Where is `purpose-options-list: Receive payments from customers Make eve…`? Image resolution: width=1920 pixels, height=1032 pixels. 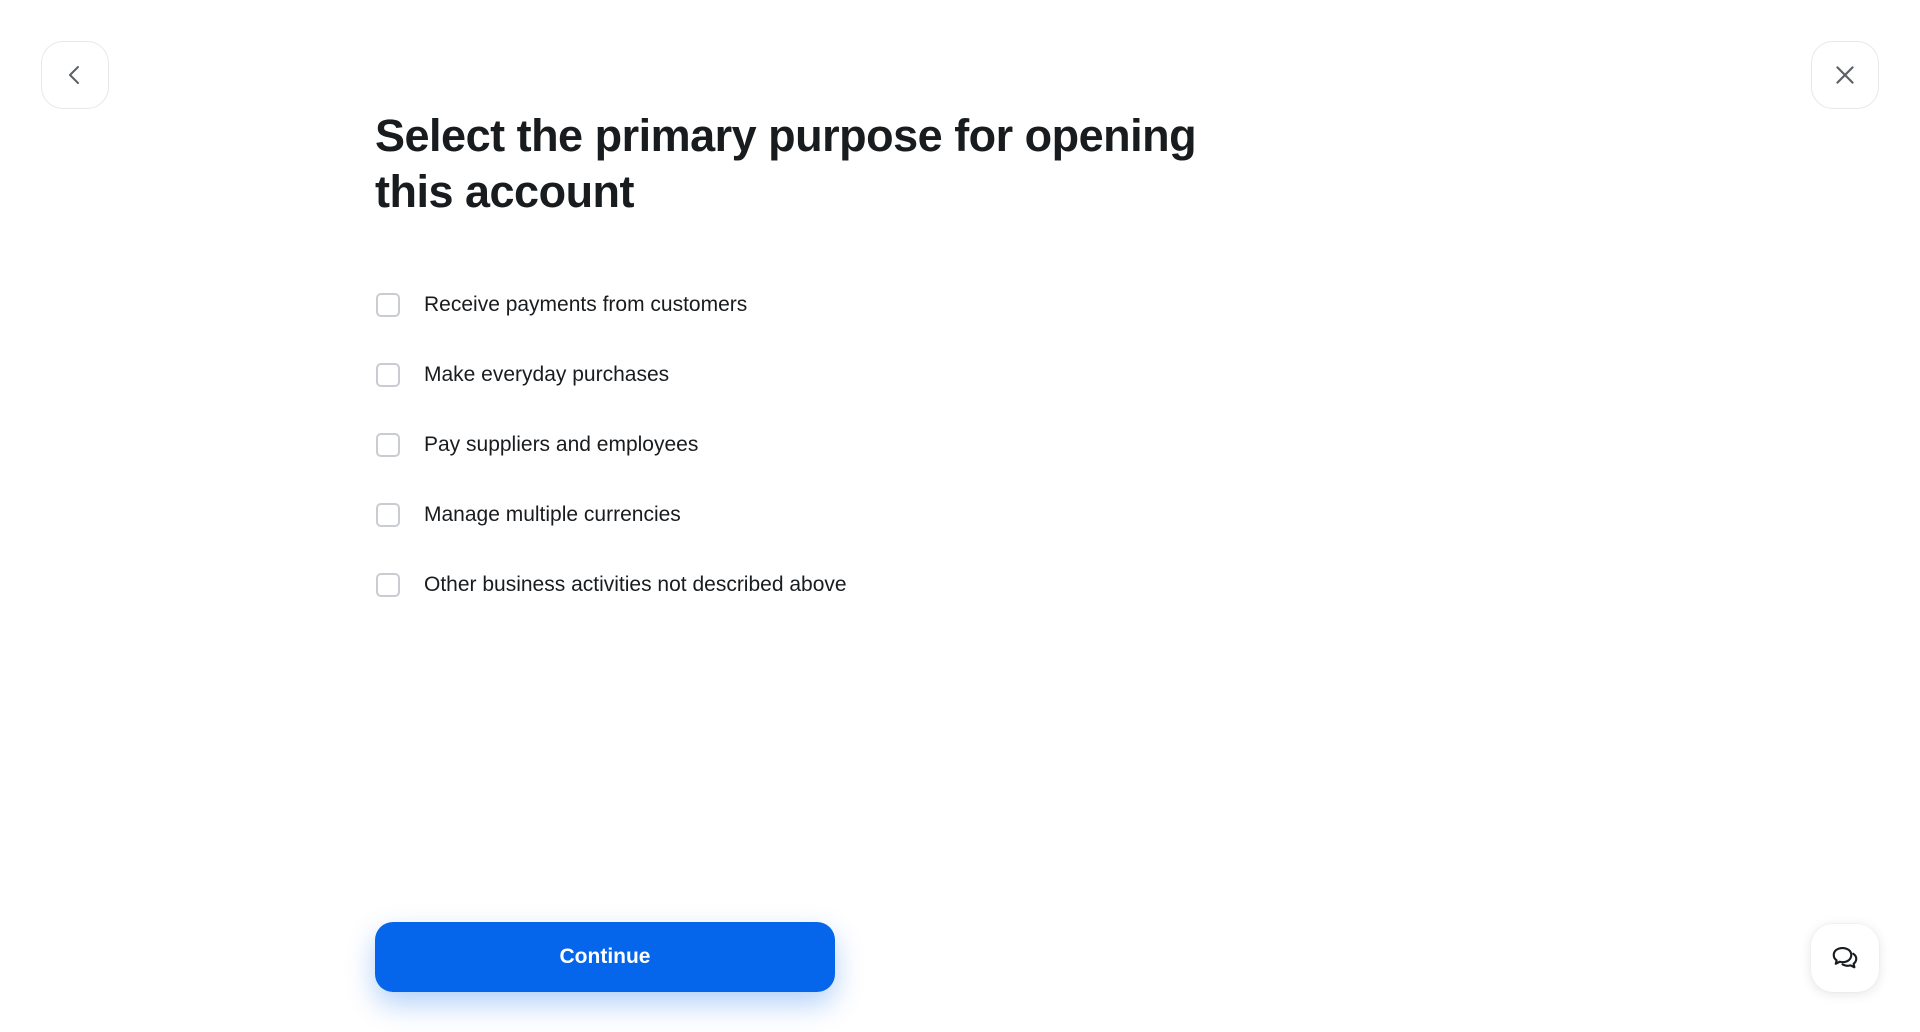
purpose-options-list: Receive payments from customers Make eve… is located at coordinates (611, 445).